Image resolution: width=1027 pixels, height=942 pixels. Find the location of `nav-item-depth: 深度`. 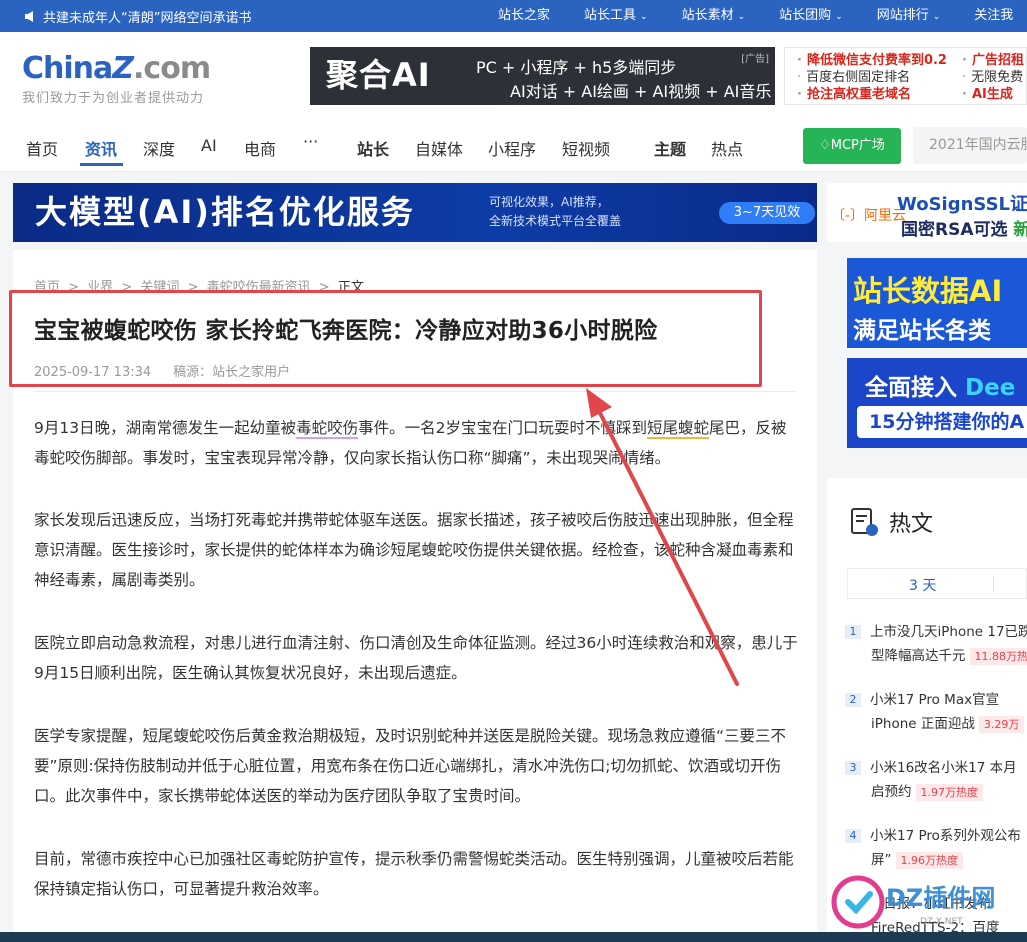

nav-item-depth: 深度 is located at coordinates (159, 148).